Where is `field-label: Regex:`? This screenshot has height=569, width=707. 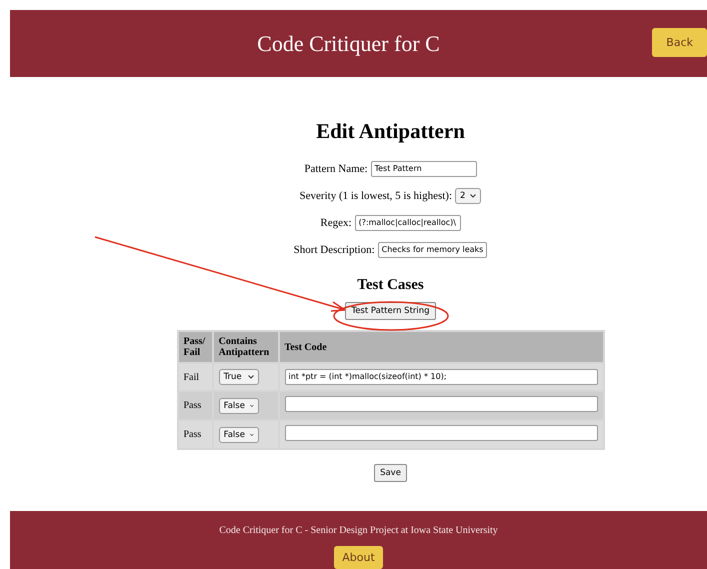 field-label: Regex: is located at coordinates (336, 222).